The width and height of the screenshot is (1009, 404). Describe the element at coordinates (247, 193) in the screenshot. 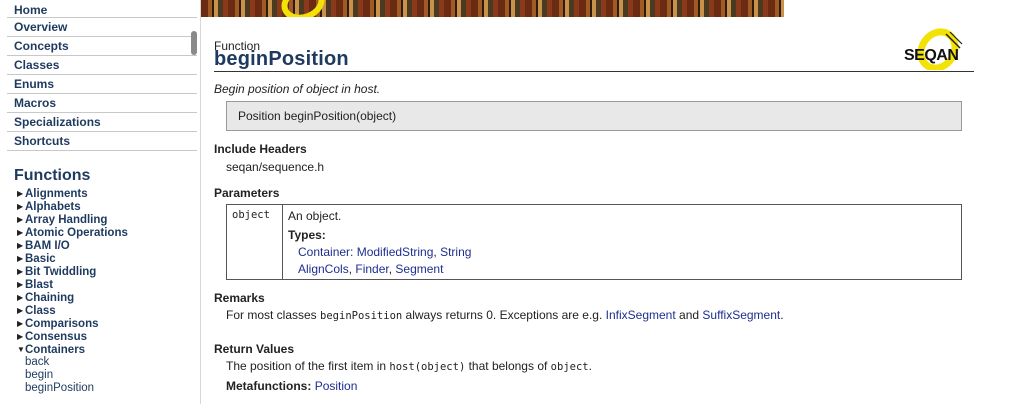

I see `parameters-heading: Parameters` at that location.